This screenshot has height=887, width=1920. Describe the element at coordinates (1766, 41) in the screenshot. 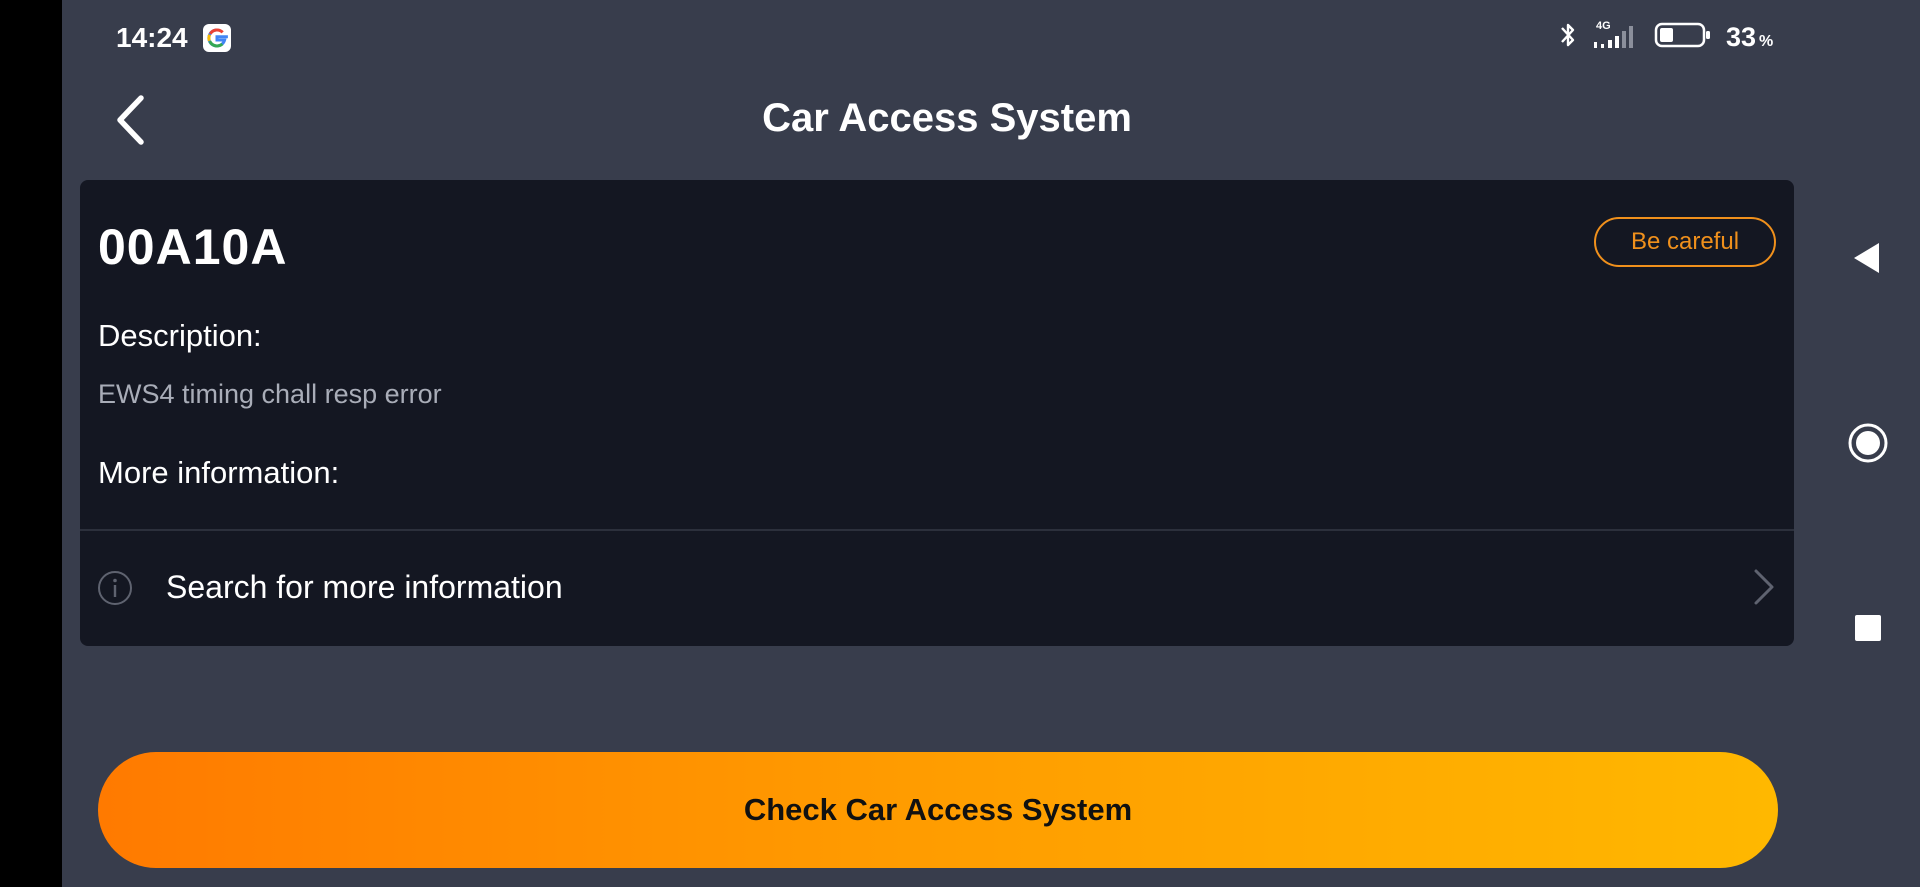

I see `battery-percent-unit: %` at that location.